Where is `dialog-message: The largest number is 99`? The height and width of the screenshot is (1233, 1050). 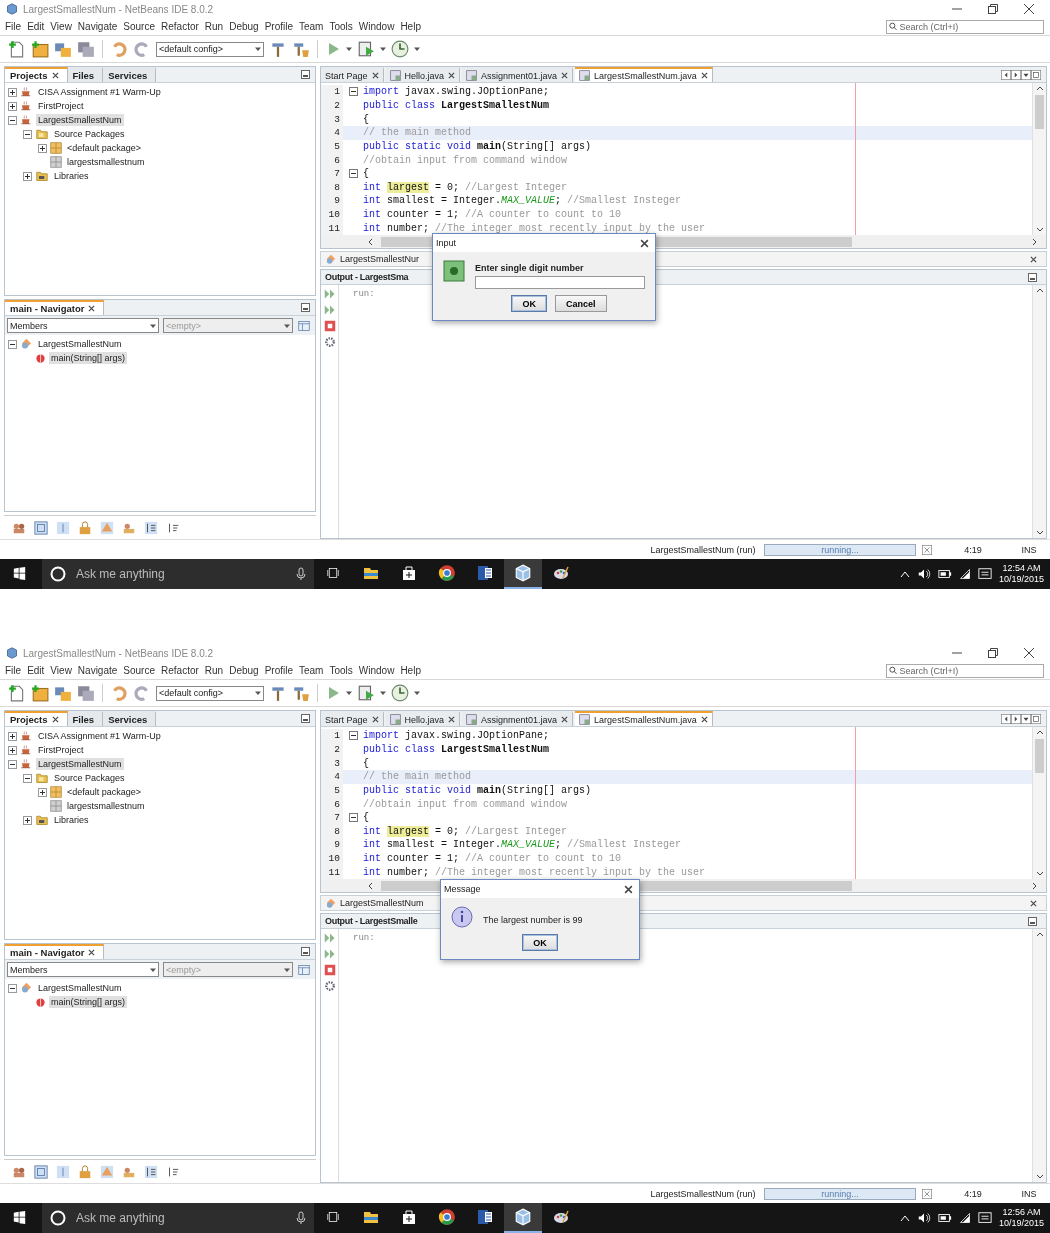 dialog-message: The largest number is 99 is located at coordinates (533, 919).